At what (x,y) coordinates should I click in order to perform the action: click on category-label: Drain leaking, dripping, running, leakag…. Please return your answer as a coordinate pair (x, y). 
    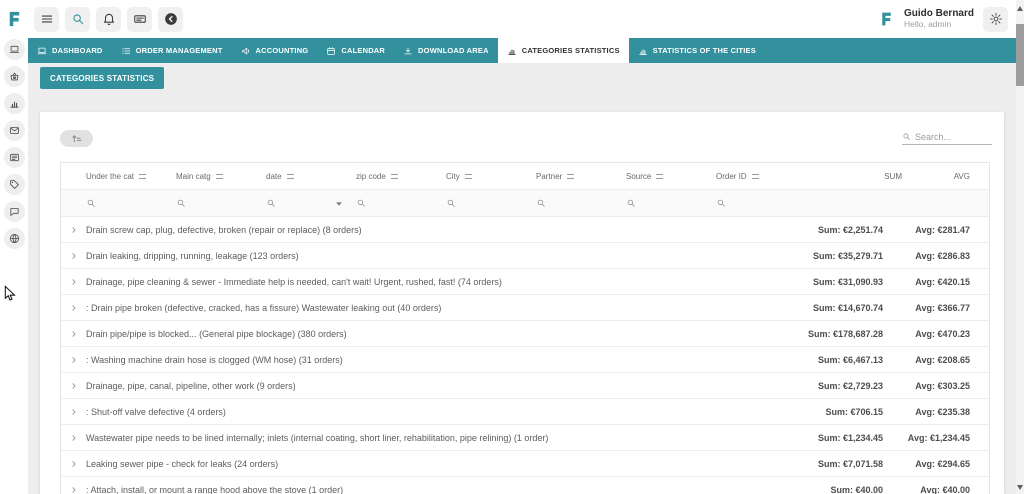
    Looking at the image, I should click on (192, 255).